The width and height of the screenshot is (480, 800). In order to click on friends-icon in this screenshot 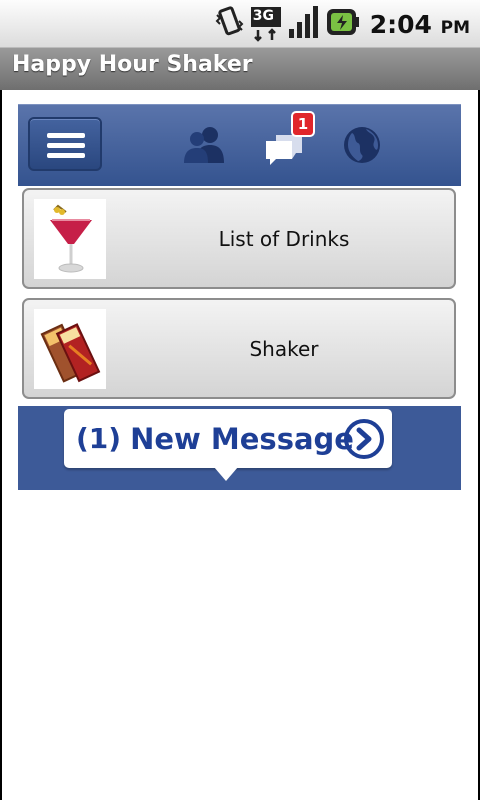, I will do `click(204, 145)`.